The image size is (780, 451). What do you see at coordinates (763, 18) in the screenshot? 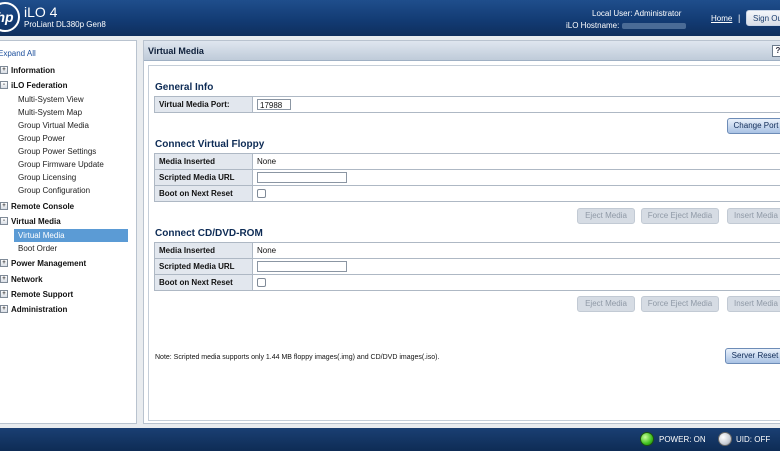
I see `sign-out-button: Sign Out` at bounding box center [763, 18].